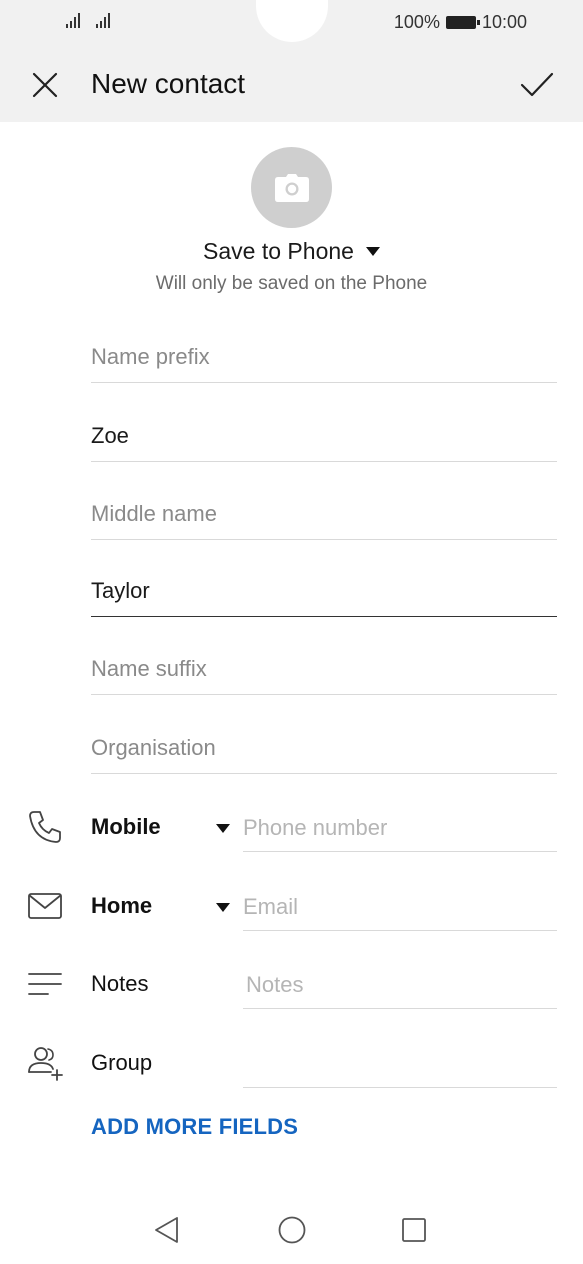  I want to click on group-label: Group, so click(122, 1062).